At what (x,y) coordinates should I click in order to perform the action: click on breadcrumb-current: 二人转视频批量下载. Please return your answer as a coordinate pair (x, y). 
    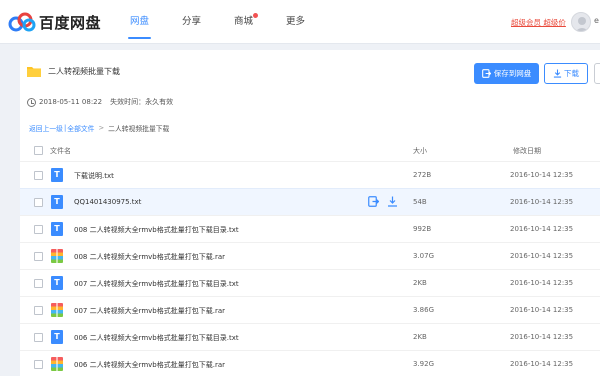
    Looking at the image, I should click on (139, 129).